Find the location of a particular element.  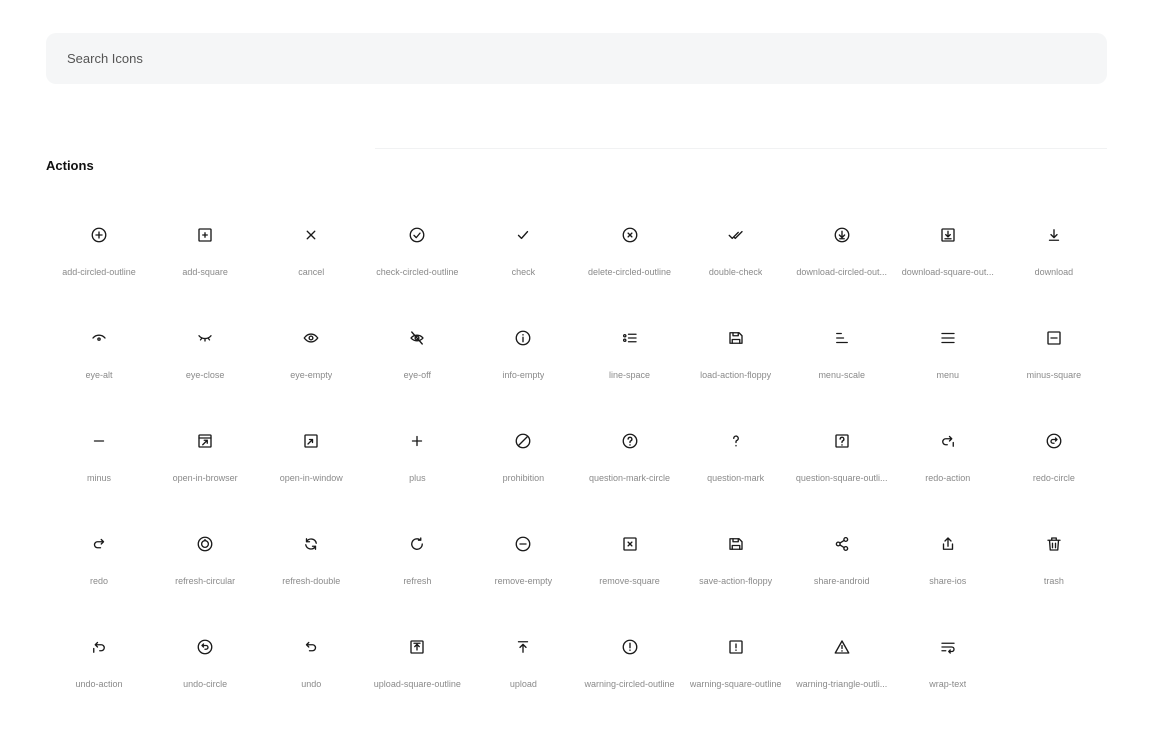

icon-tile-undo-action: undo-action is located at coordinates (99, 669).